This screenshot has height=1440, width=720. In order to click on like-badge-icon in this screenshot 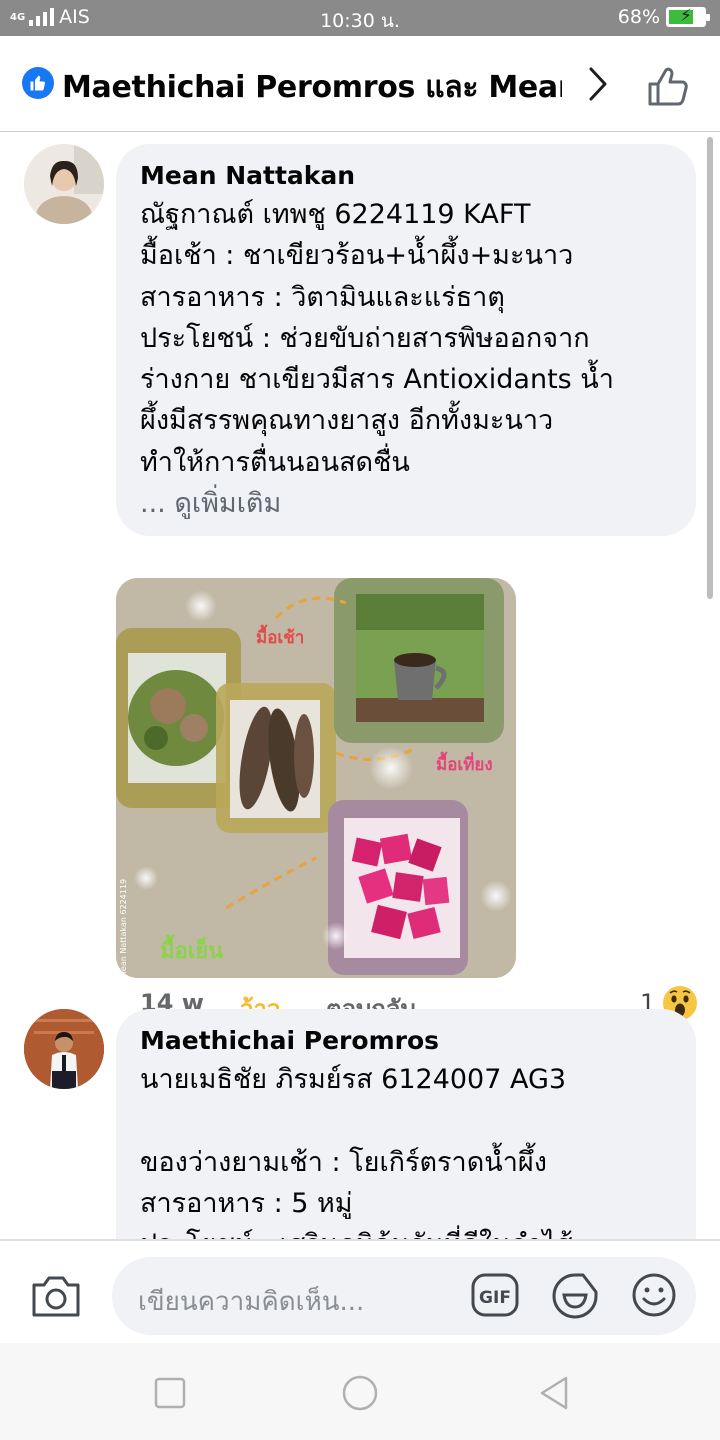, I will do `click(38, 83)`.